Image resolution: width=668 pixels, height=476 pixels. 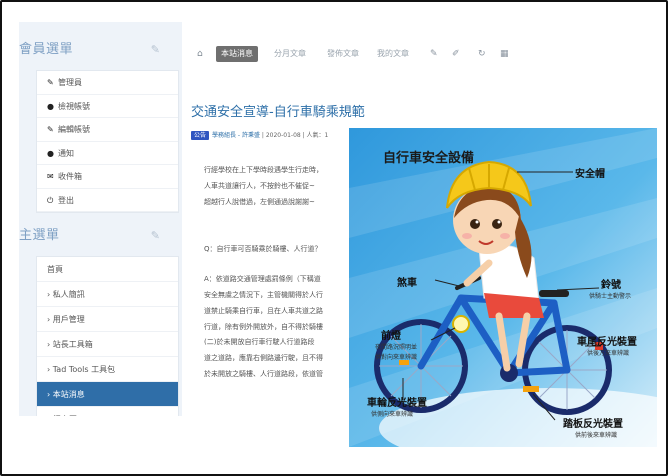 What do you see at coordinates (259, 185) in the screenshot?
I see `body-line: 人車共道讓行人，不按鈴也不催促~` at bounding box center [259, 185].